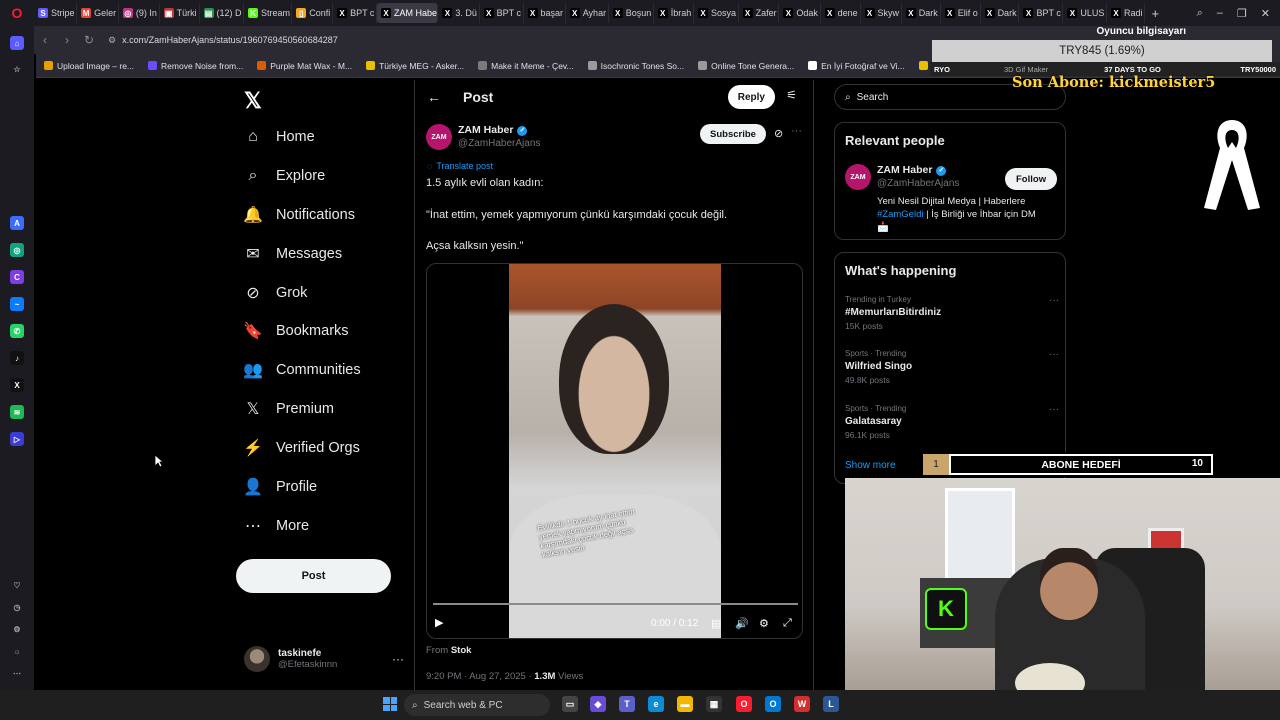 Image resolution: width=1280 pixels, height=720 pixels. I want to click on show-more-link: Show more, so click(870, 465).